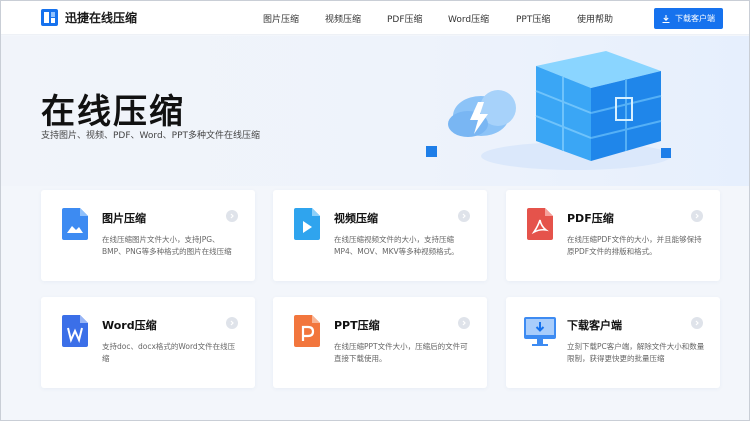  What do you see at coordinates (75, 331) in the screenshot?
I see `word-file-icon` at bounding box center [75, 331].